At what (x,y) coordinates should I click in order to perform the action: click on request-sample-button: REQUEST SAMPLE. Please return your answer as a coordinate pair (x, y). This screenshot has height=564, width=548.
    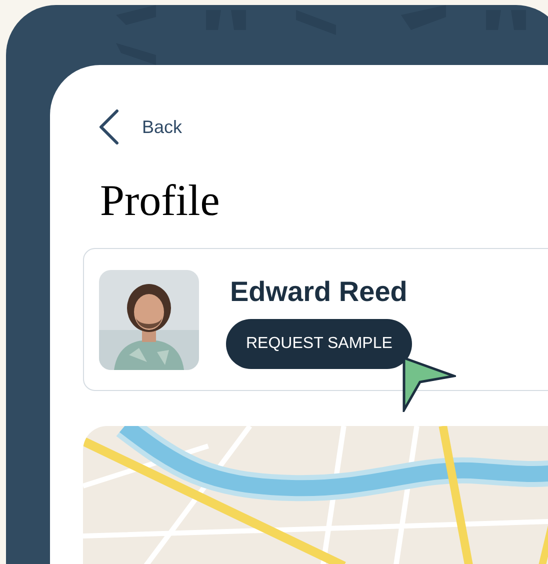
    Looking at the image, I should click on (319, 343).